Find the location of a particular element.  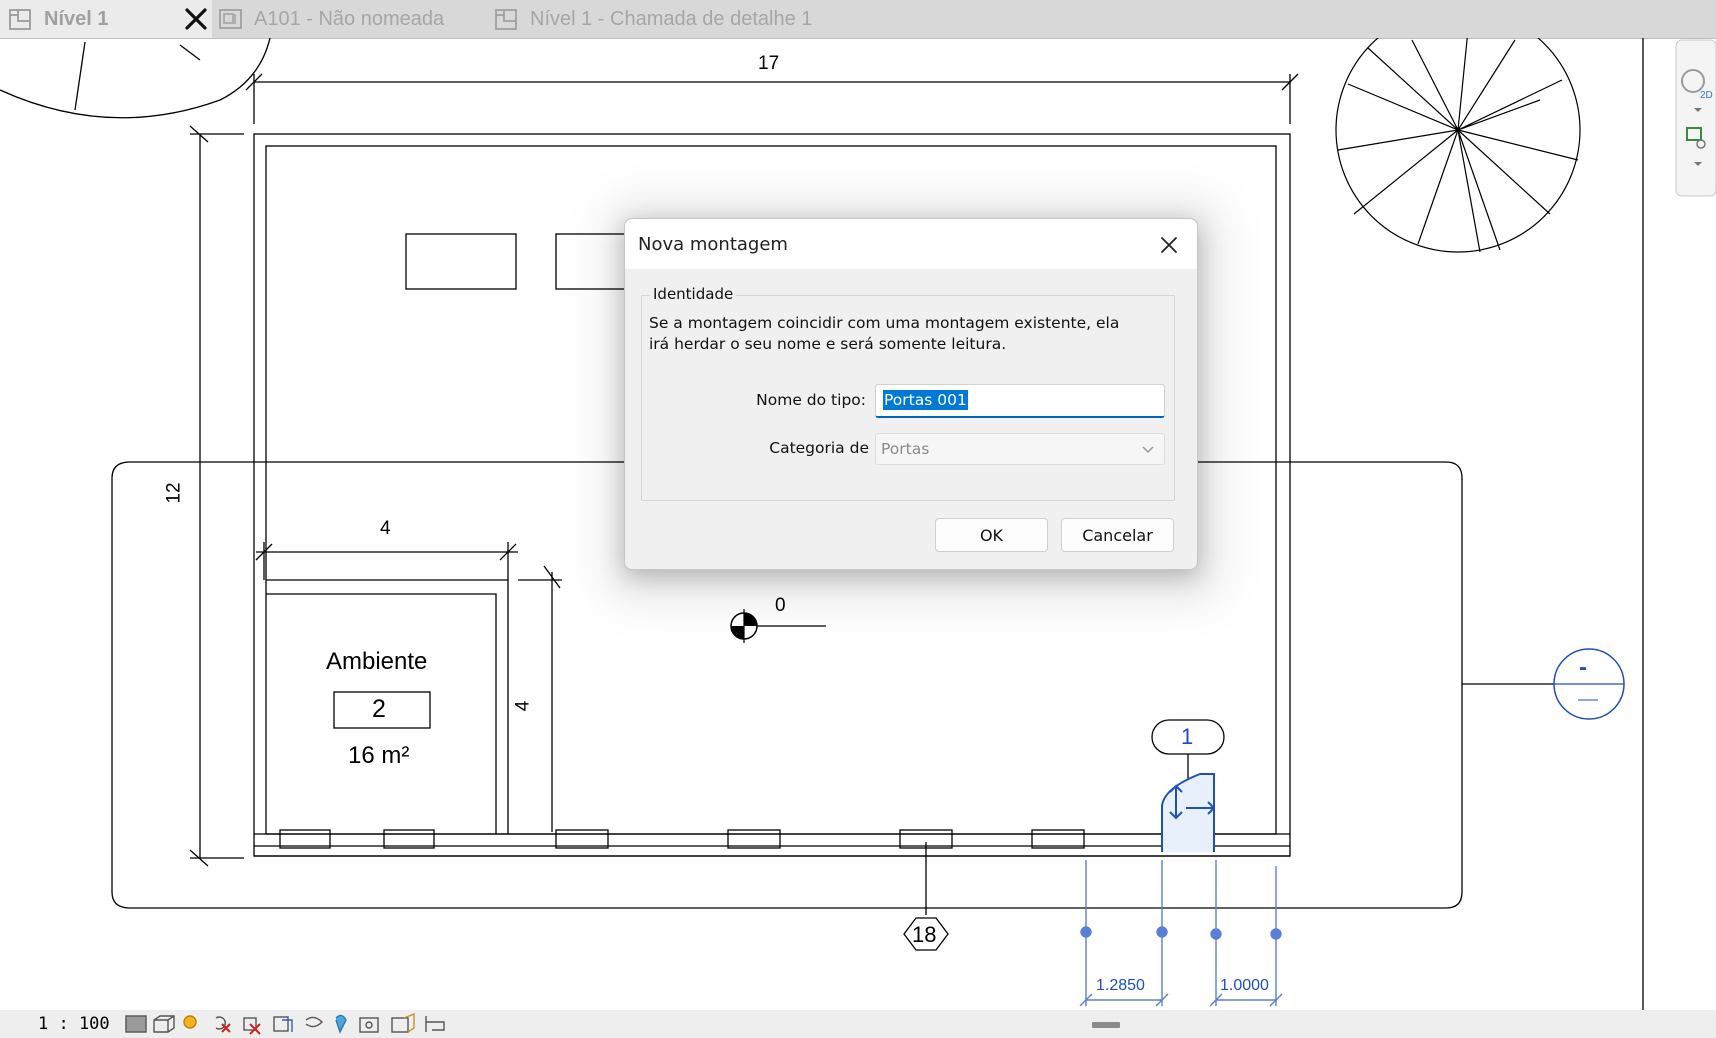

dimension-room-height: 4 is located at coordinates (523, 706).